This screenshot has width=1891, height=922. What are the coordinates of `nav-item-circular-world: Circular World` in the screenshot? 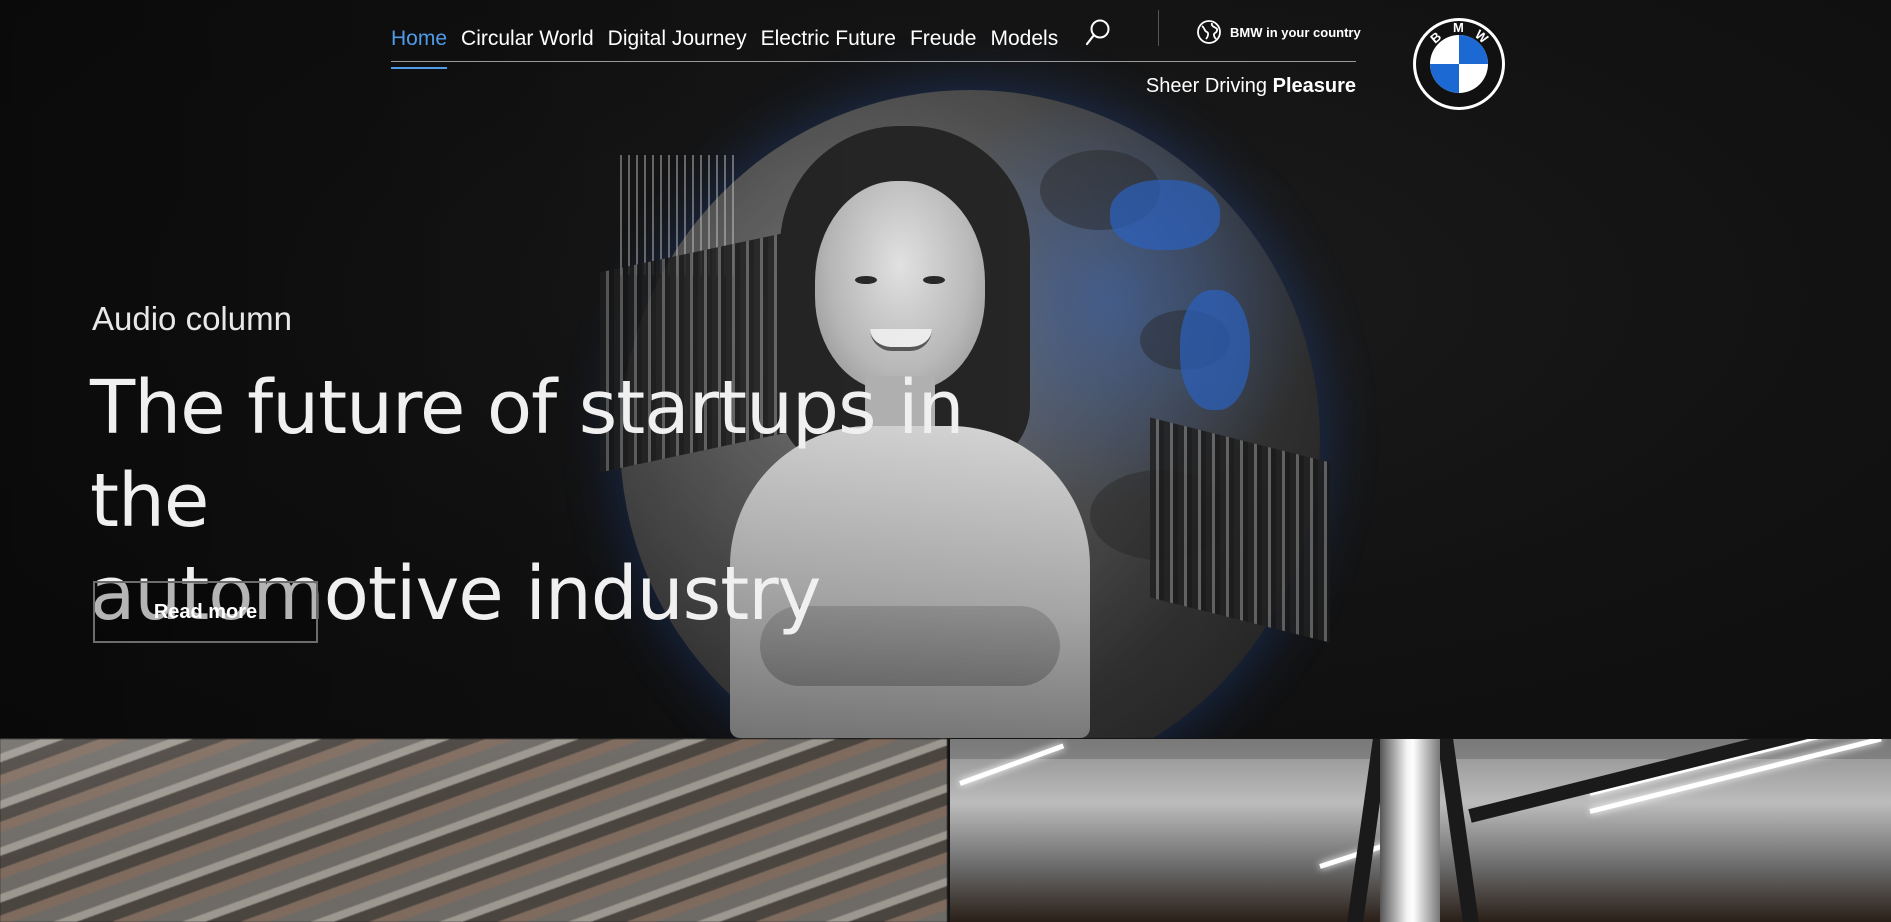 It's located at (527, 39).